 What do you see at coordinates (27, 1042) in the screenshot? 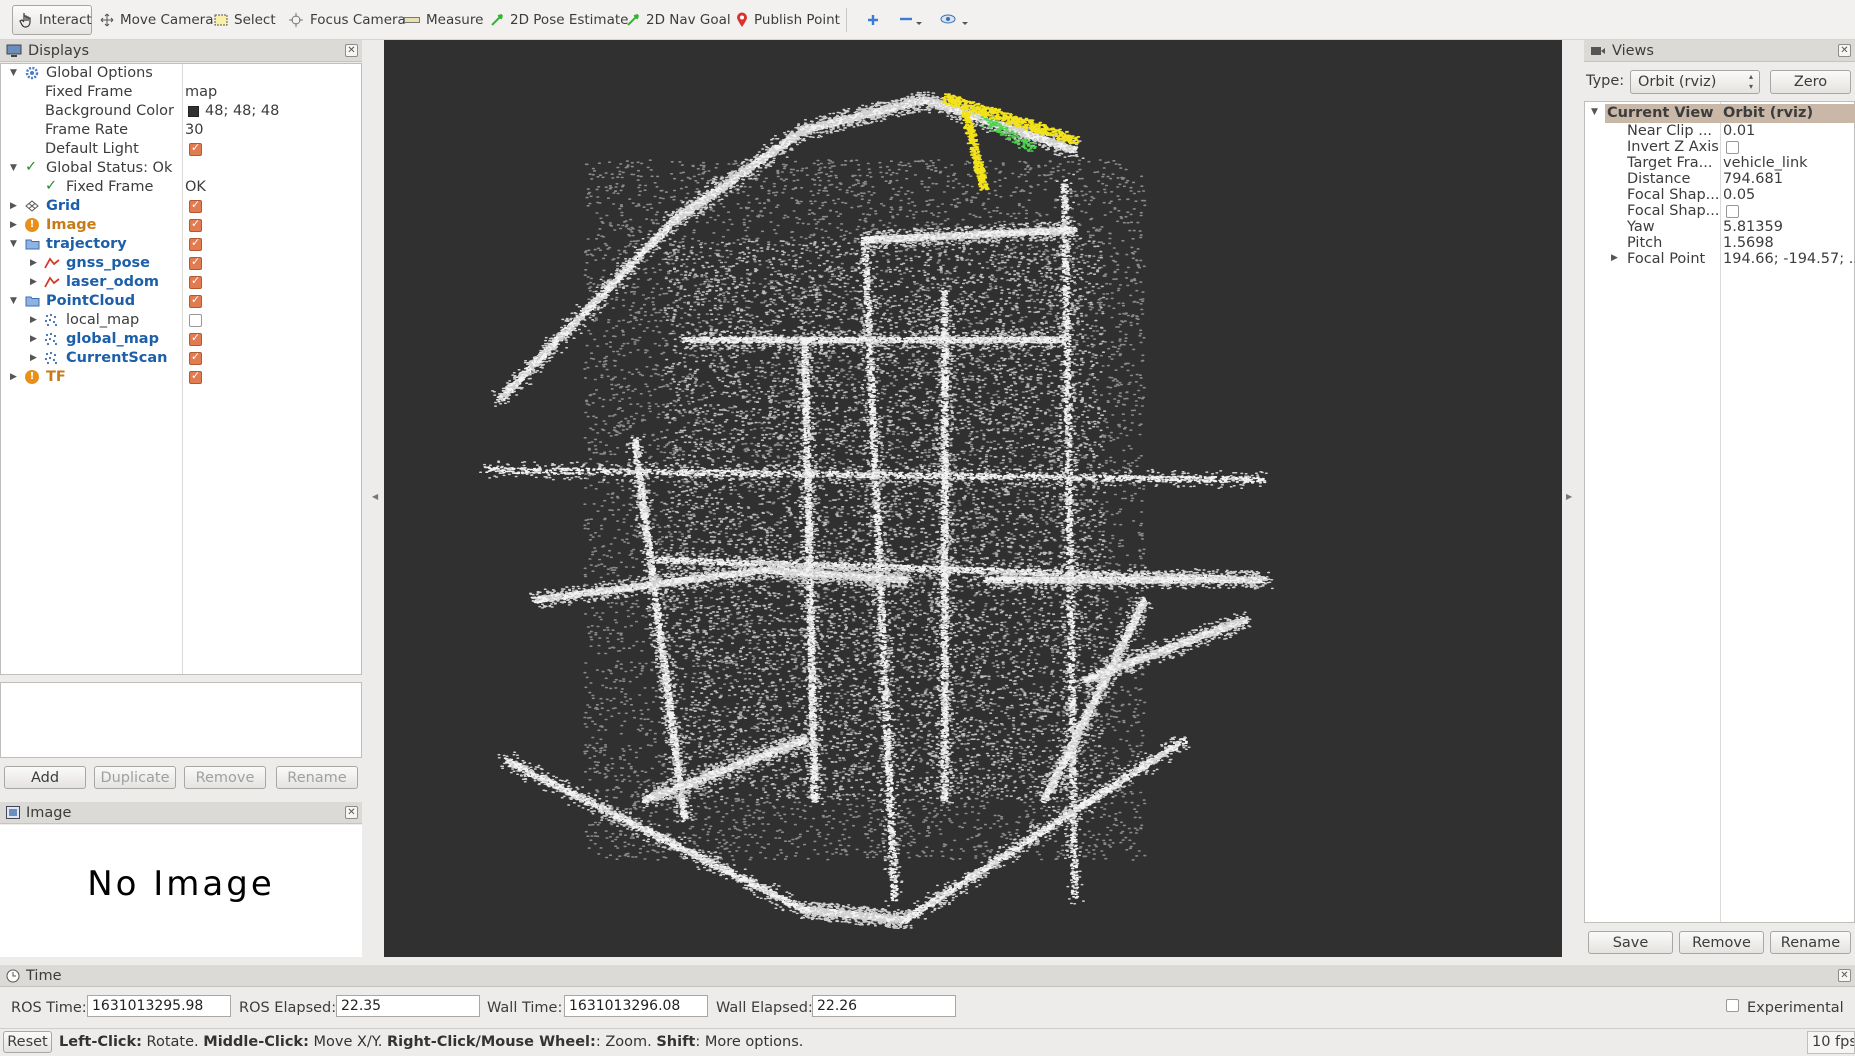
I see `reset-button: Reset` at bounding box center [27, 1042].